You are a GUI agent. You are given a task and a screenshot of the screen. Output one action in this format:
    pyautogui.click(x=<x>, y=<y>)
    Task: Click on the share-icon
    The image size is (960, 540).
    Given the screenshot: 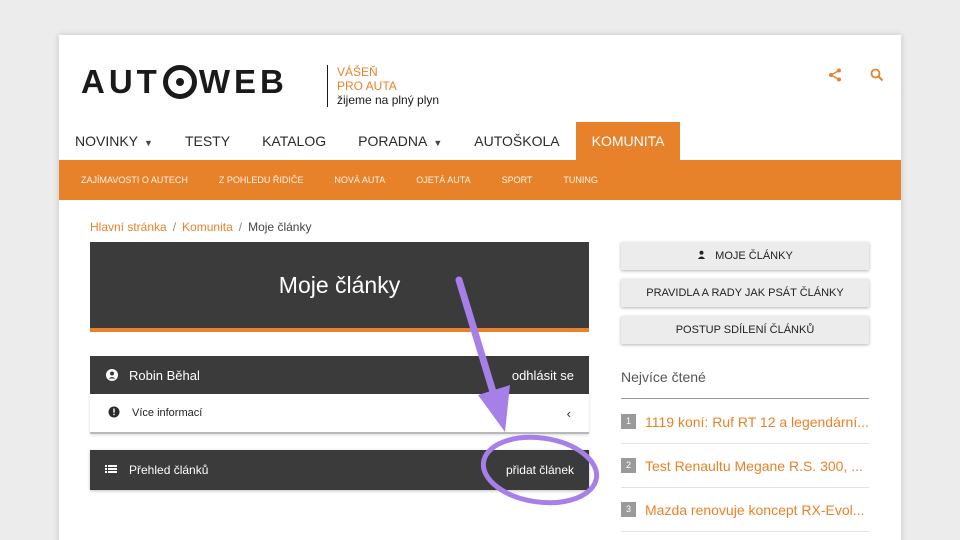 What is the action you would take?
    pyautogui.click(x=835, y=75)
    